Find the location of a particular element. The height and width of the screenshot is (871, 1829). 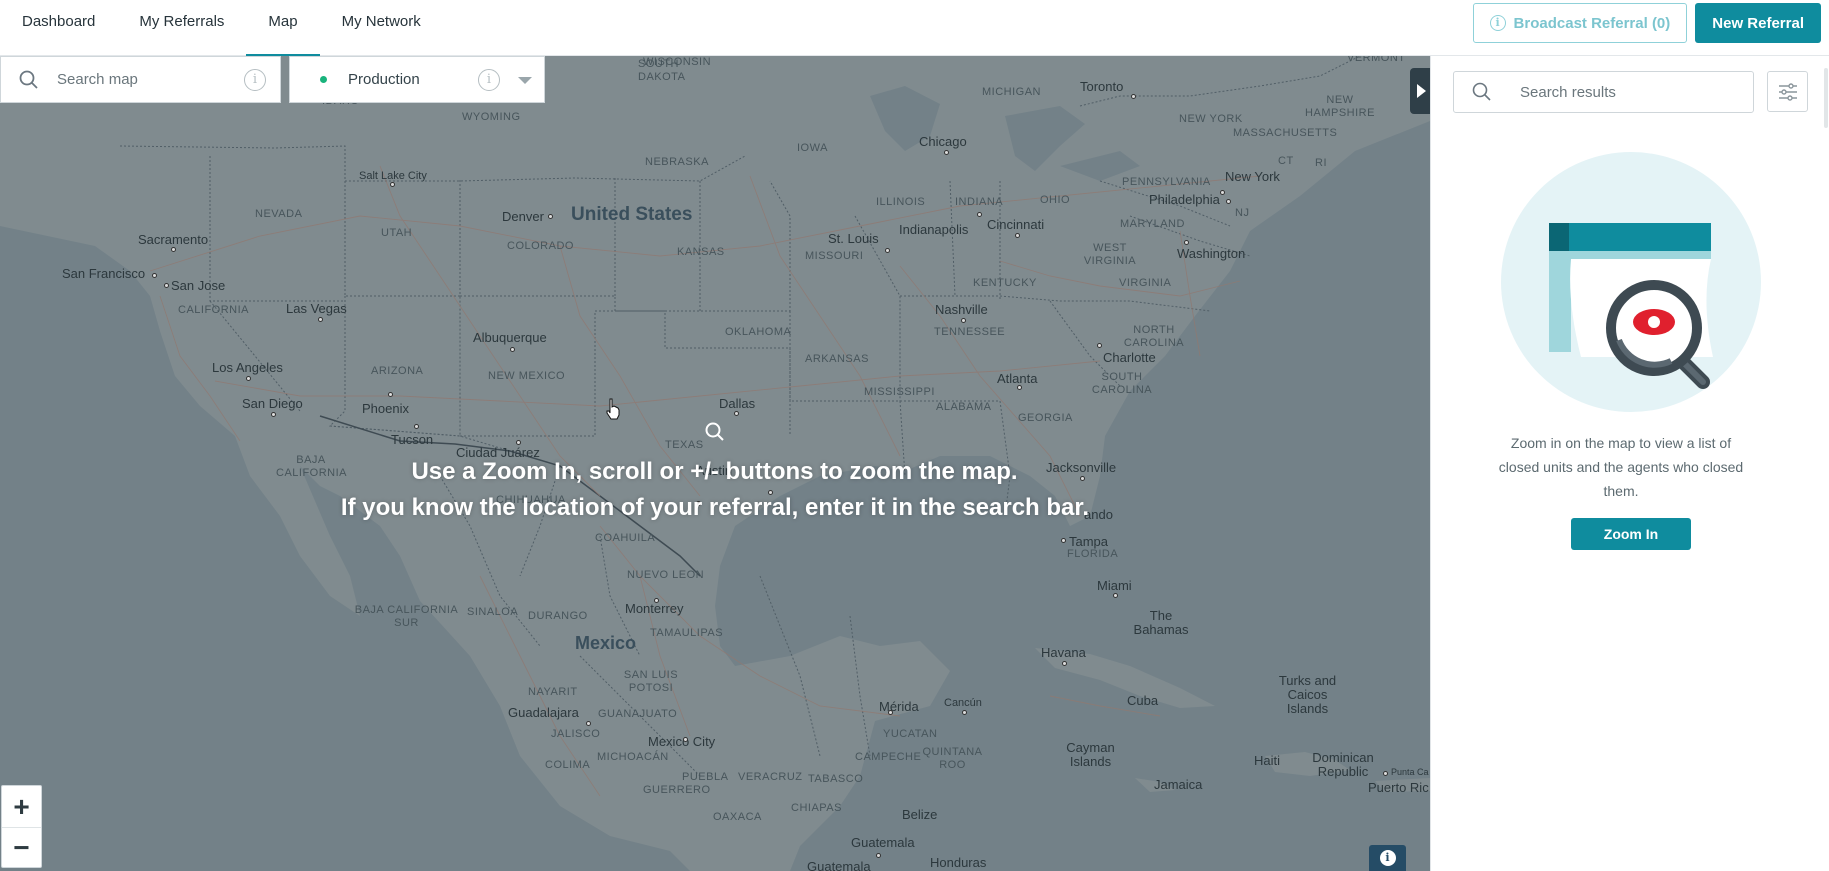

zoom-in-button: + is located at coordinates (21, 806).